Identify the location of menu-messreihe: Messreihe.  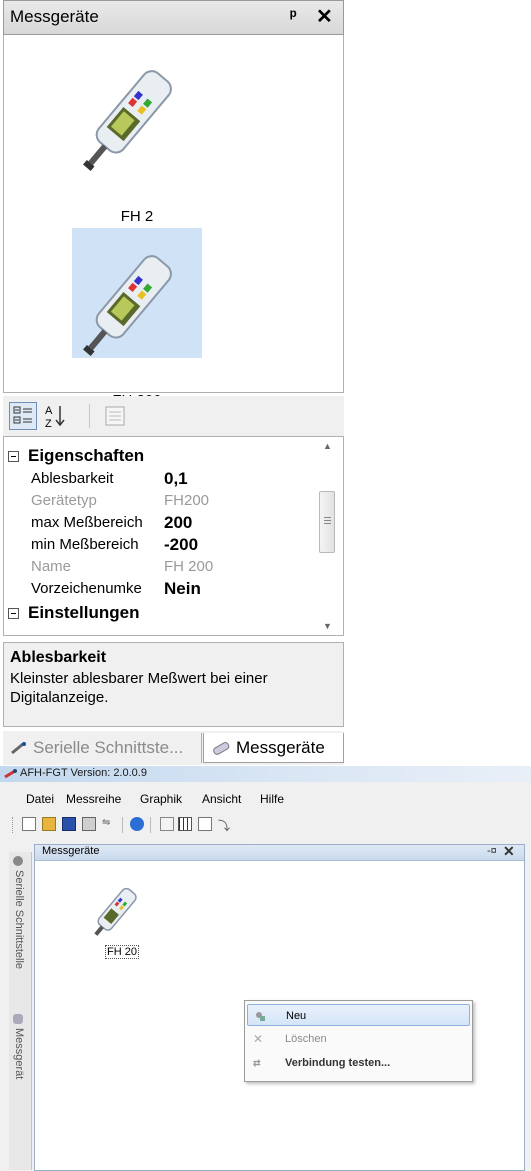
(93, 799).